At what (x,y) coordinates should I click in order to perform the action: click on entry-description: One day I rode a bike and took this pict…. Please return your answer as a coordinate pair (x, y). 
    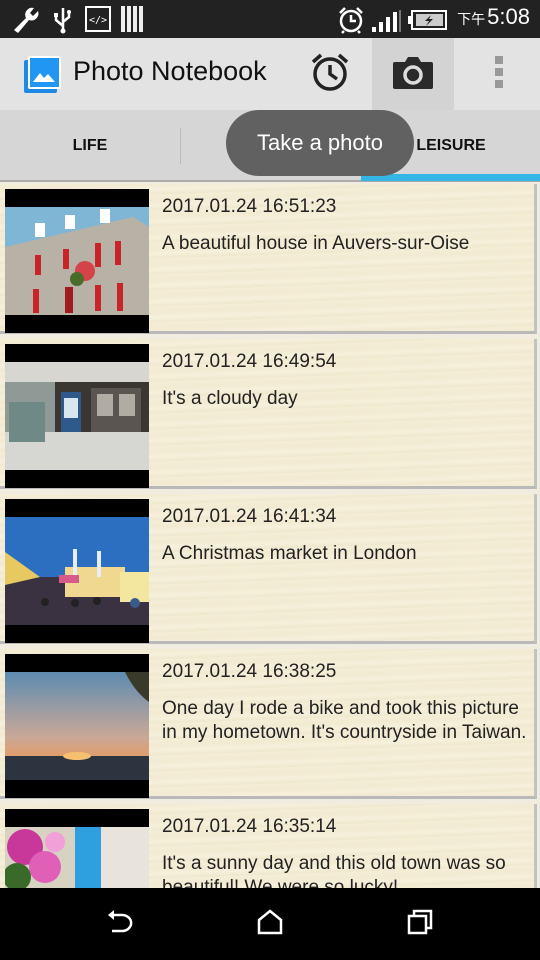
    Looking at the image, I should click on (344, 720).